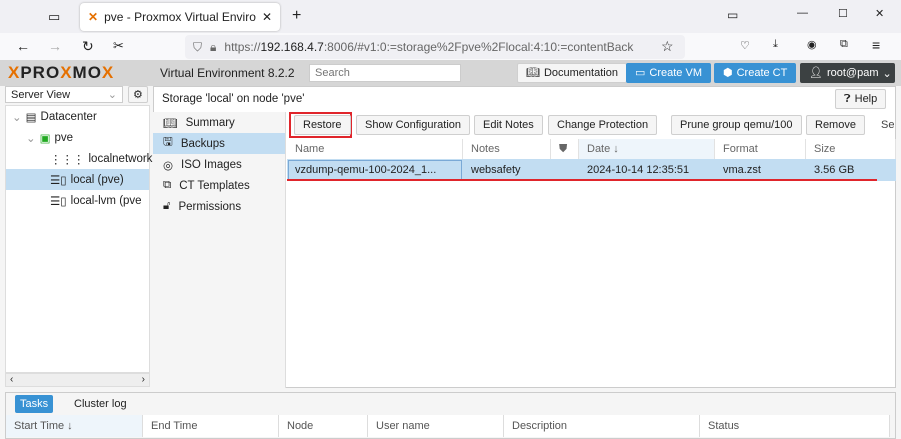 The image size is (901, 439). I want to click on tab-title: pve - Proxmox Virtual Environm, so click(180, 17).